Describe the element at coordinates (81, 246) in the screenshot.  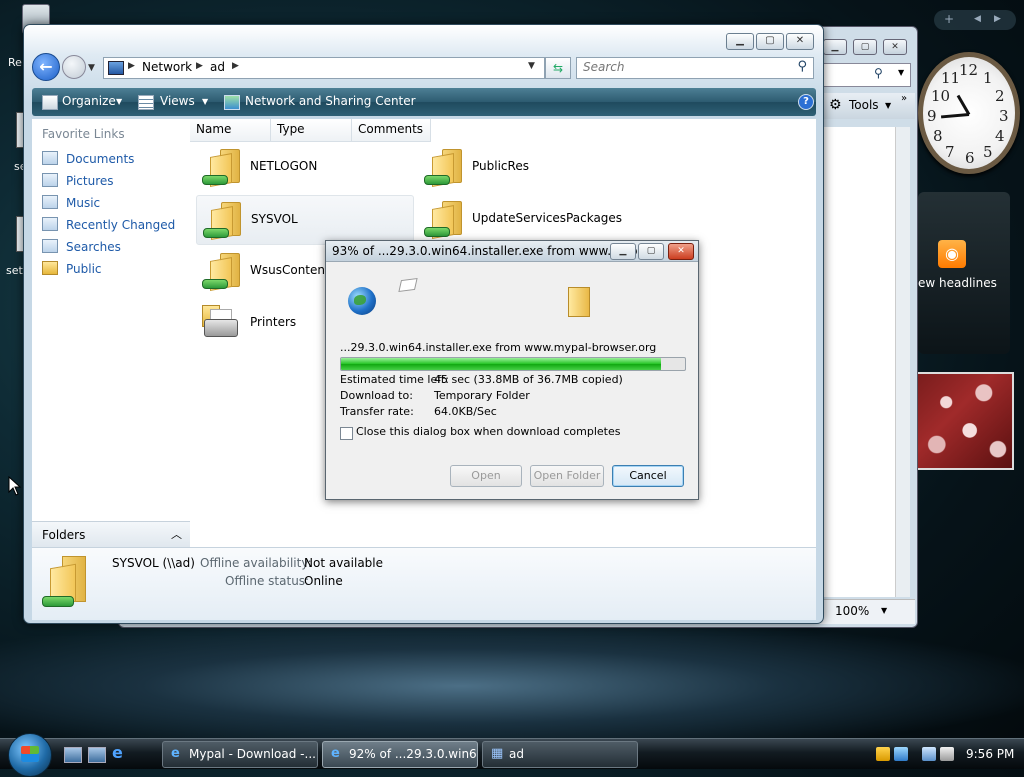
I see `nav-link-searches: Searches` at that location.